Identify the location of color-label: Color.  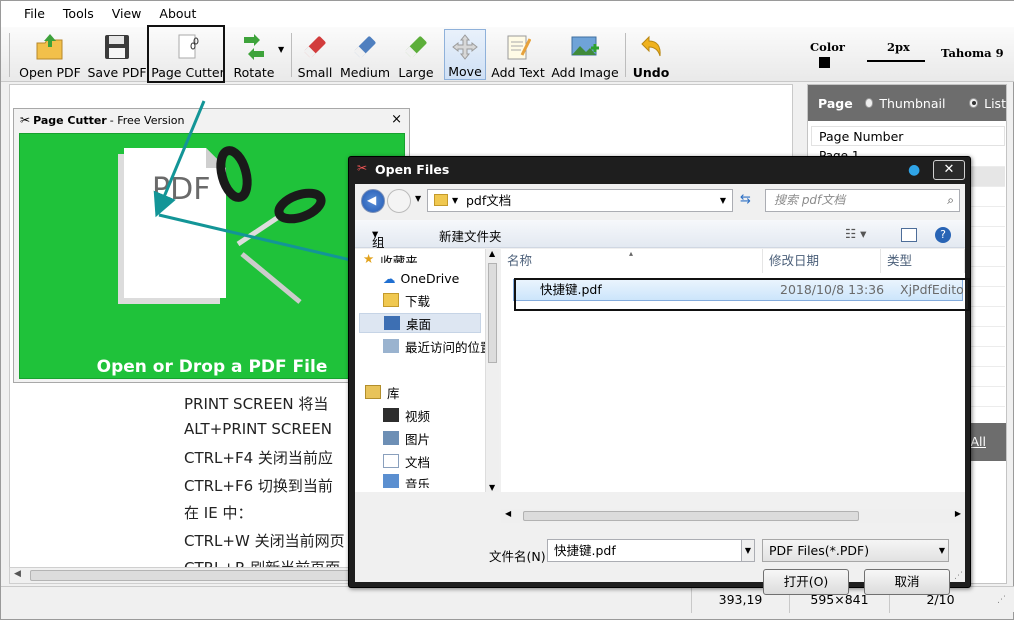
(827, 47).